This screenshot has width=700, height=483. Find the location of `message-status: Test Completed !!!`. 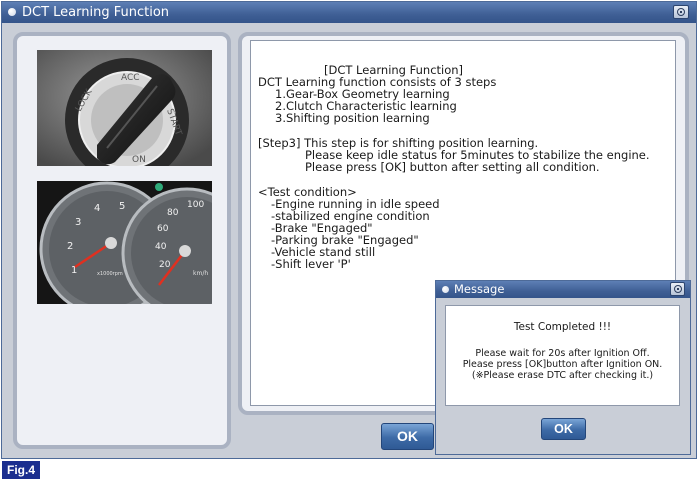

message-status: Test Completed !!! is located at coordinates (562, 327).